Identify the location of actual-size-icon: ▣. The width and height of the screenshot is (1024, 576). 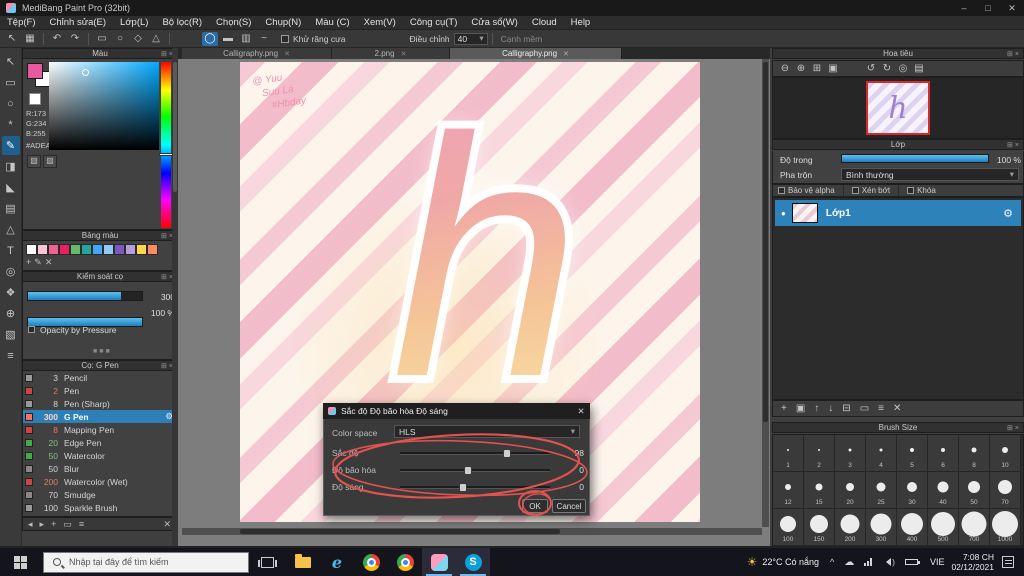
(833, 69).